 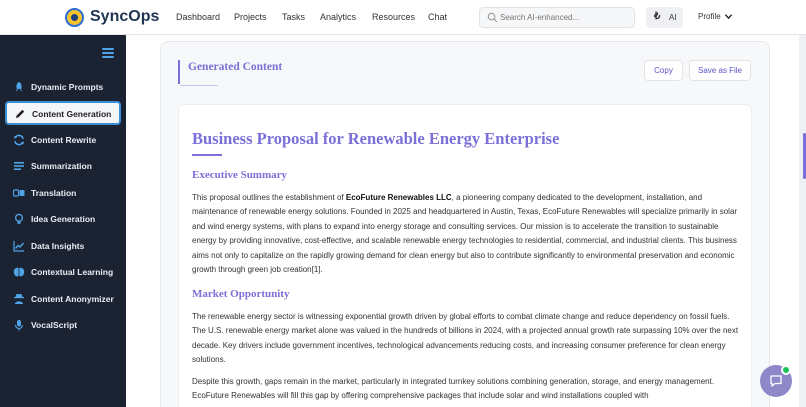 I want to click on chevron-down-icon, so click(x=728, y=16).